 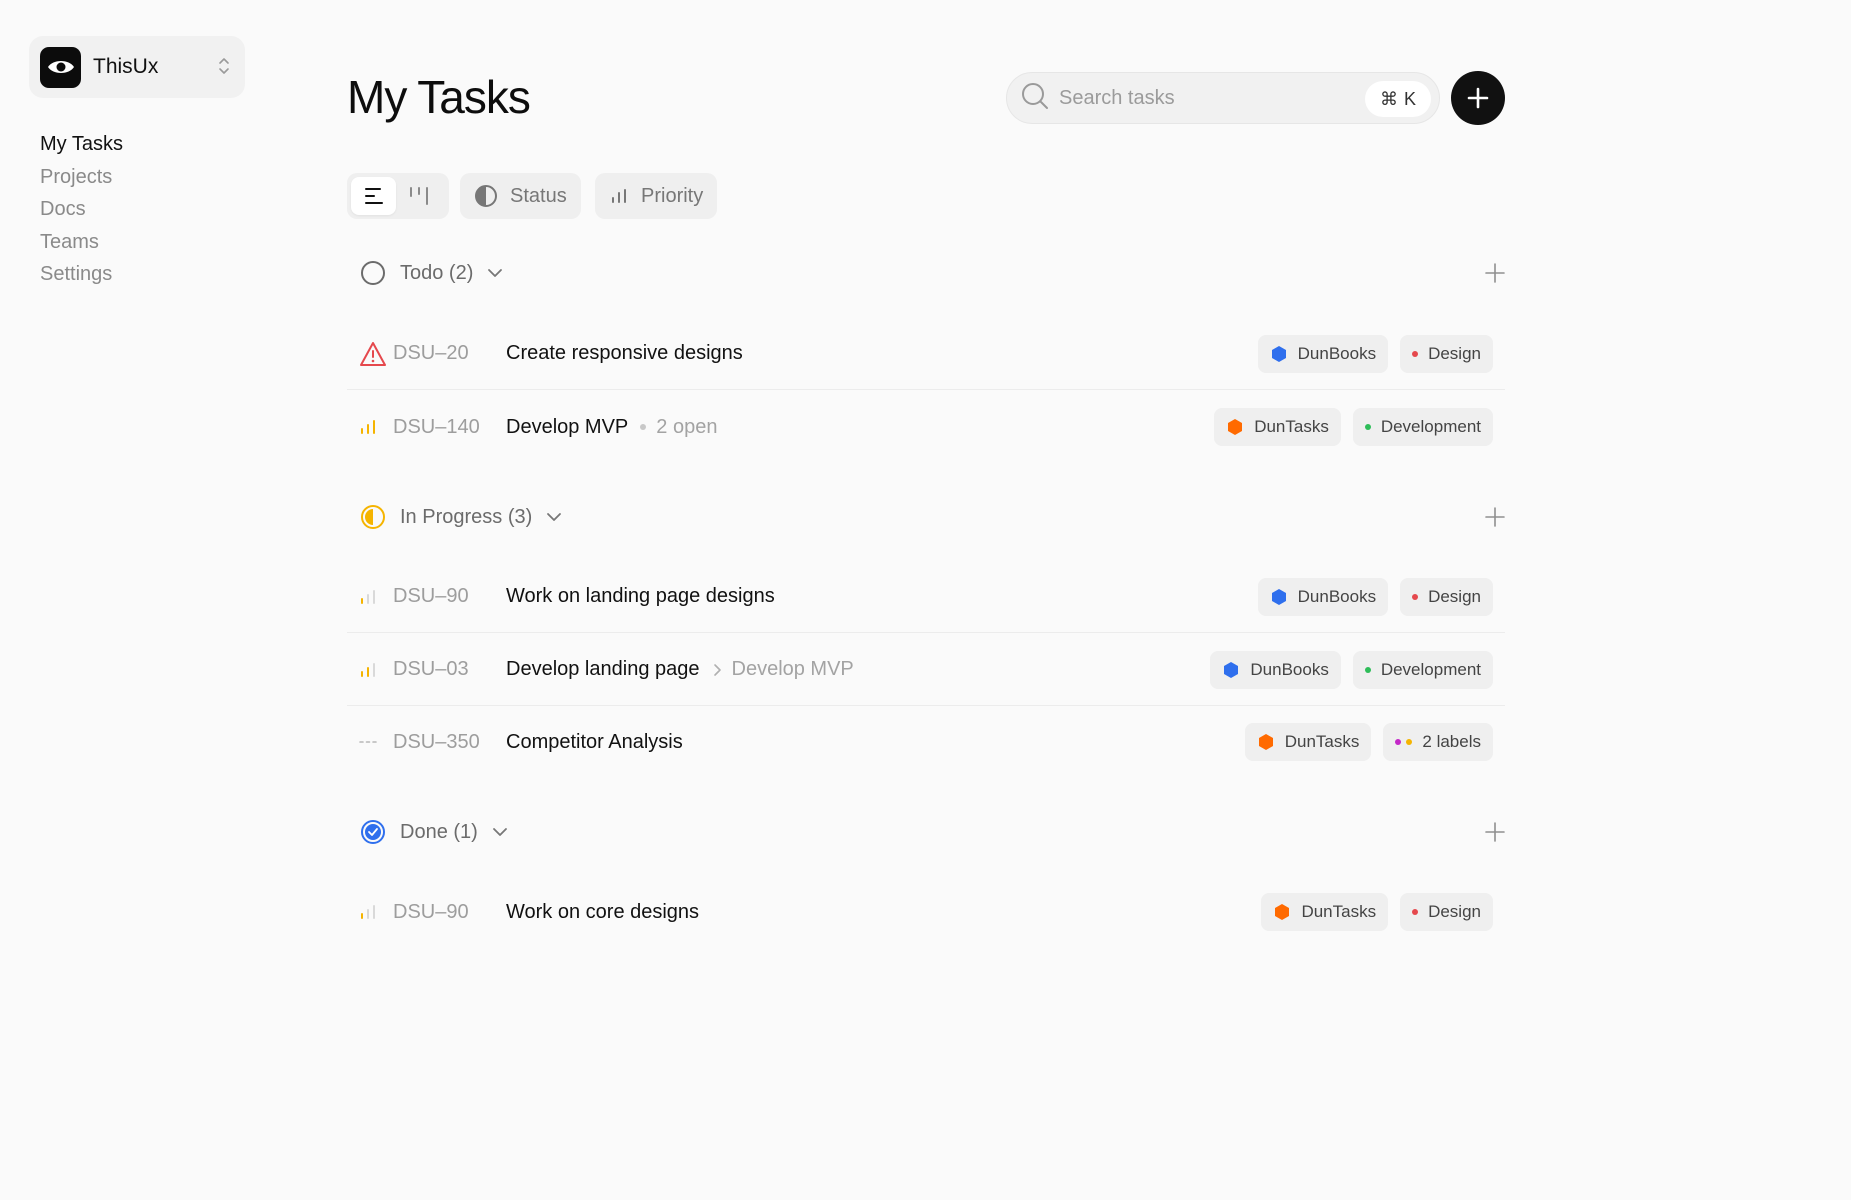 I want to click on task-id: DSU–350, so click(x=436, y=741).